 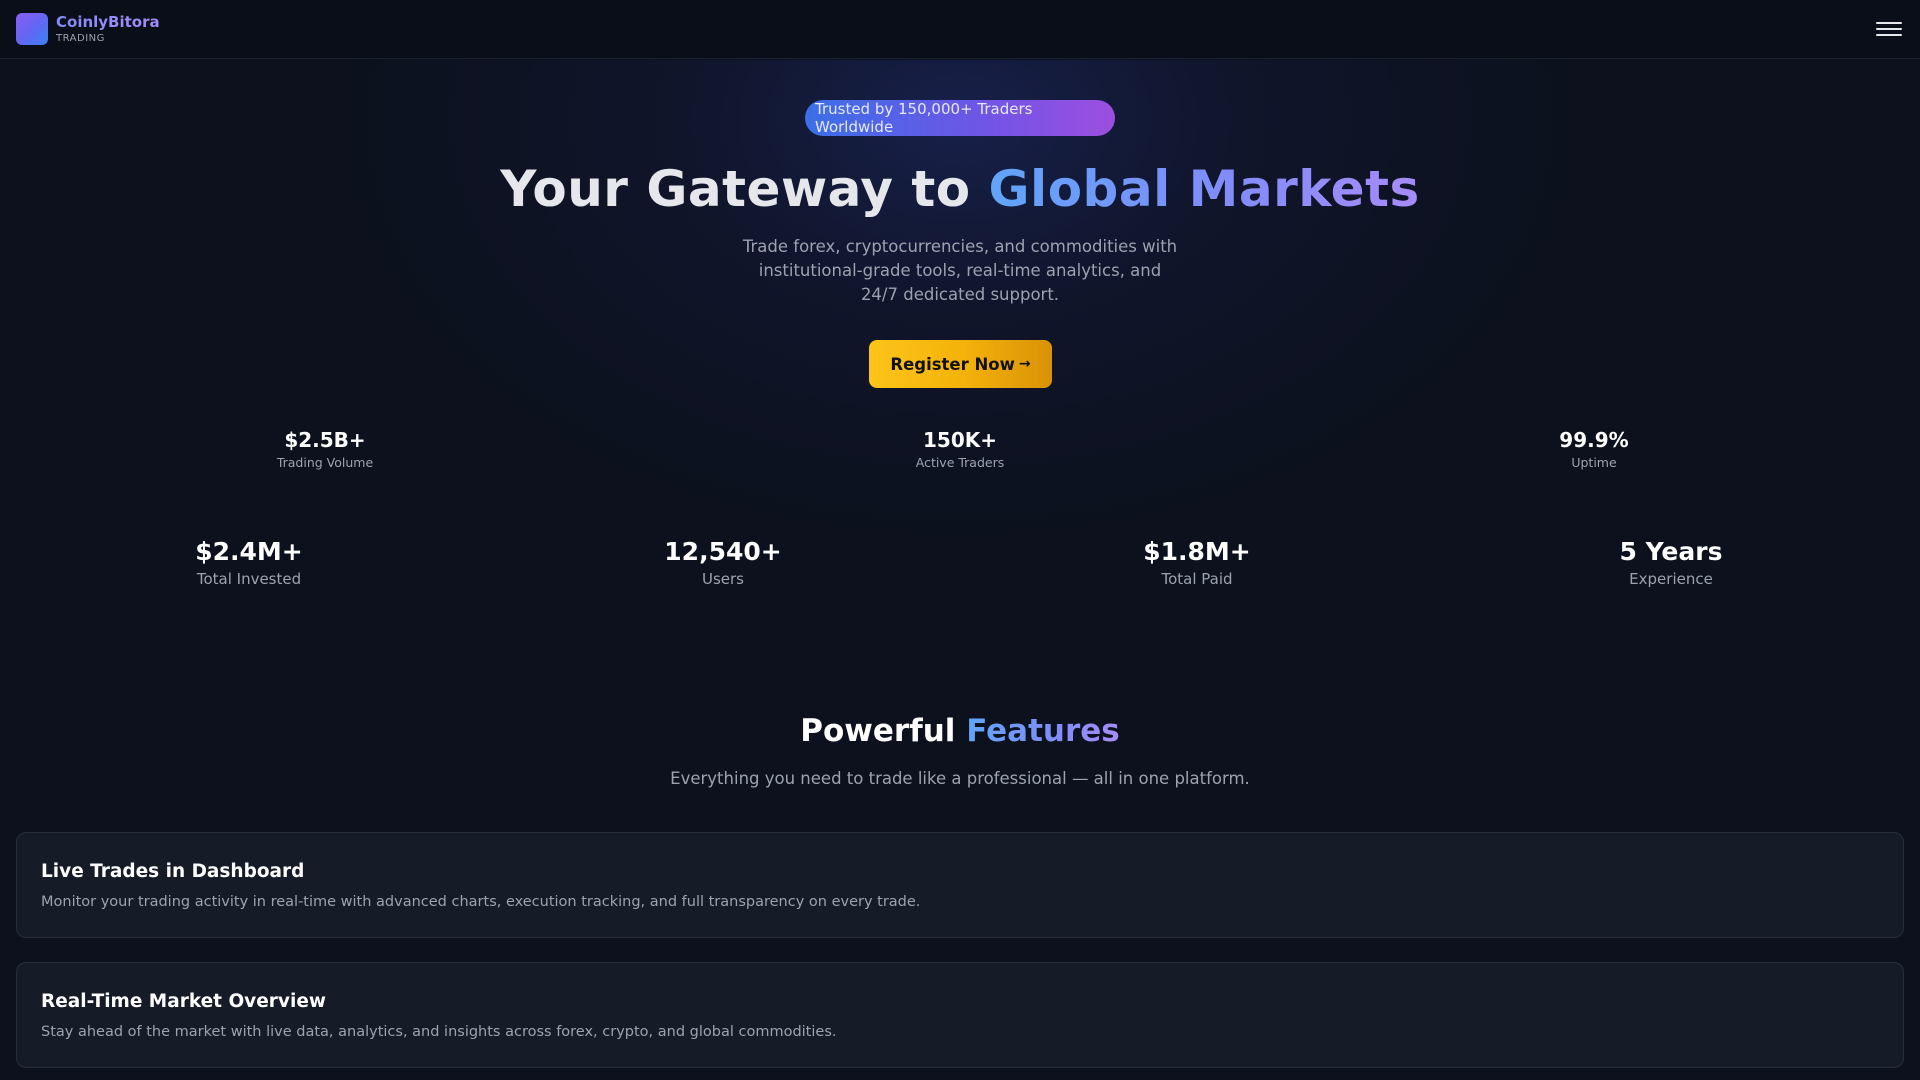 I want to click on stat-users: 12,540+ Users, so click(x=723, y=562).